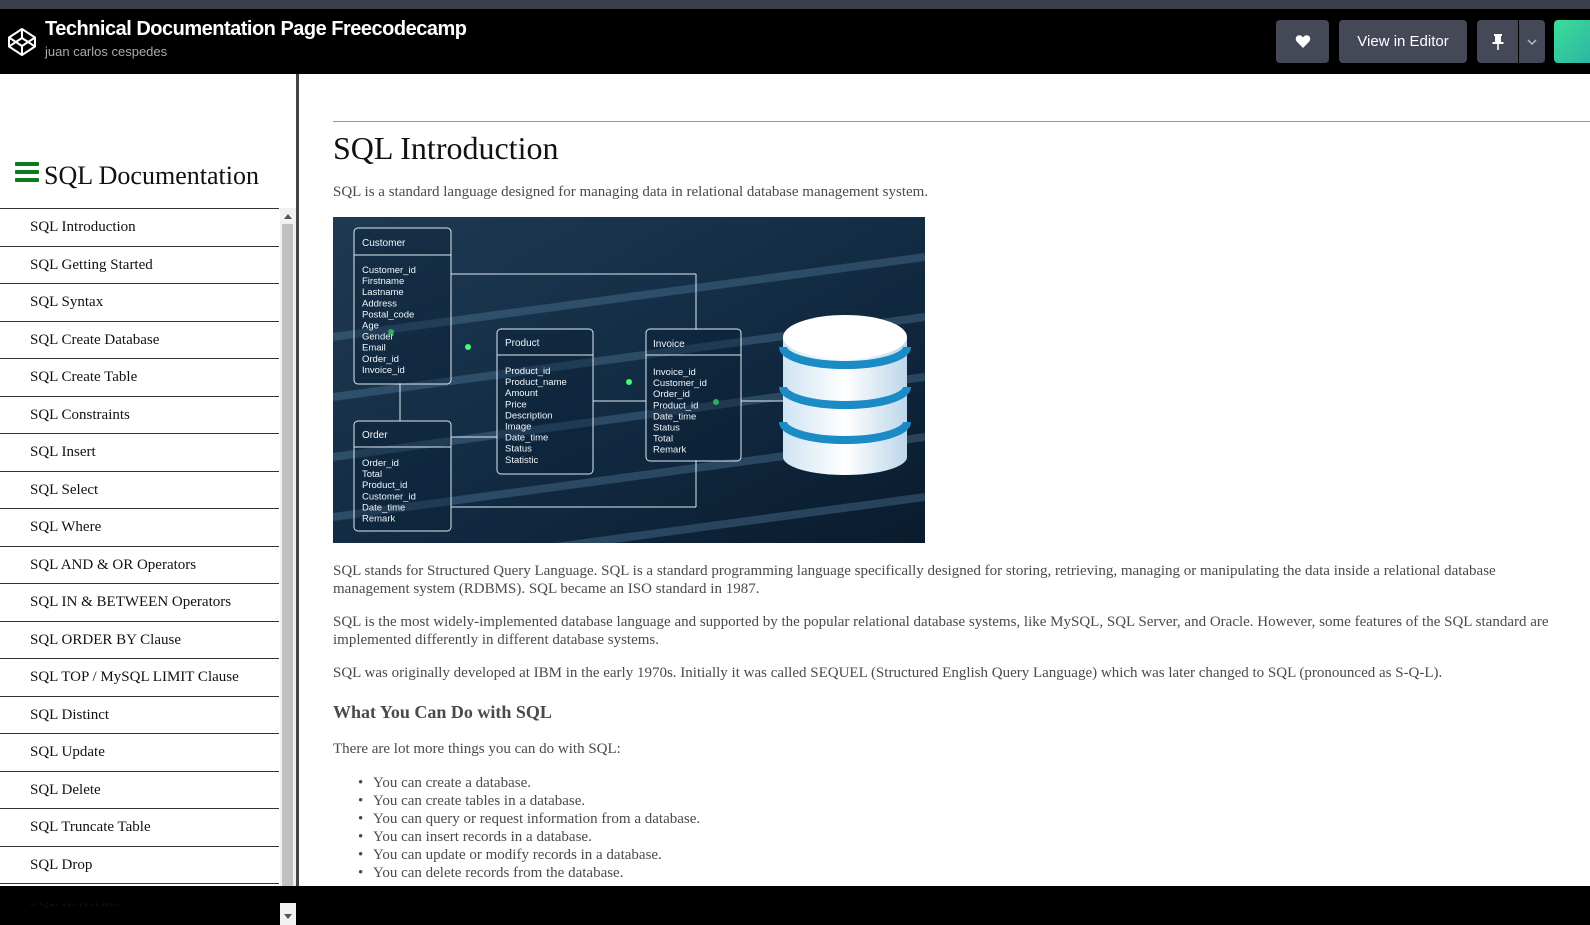  What do you see at coordinates (522, 343) in the screenshot?
I see `diagram-table-name: Product` at bounding box center [522, 343].